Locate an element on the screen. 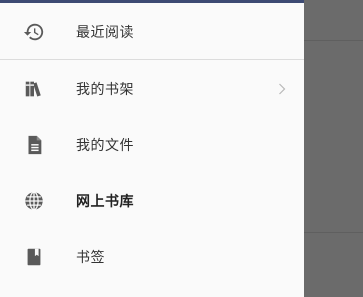  bookshelf-icon is located at coordinates (34, 89).